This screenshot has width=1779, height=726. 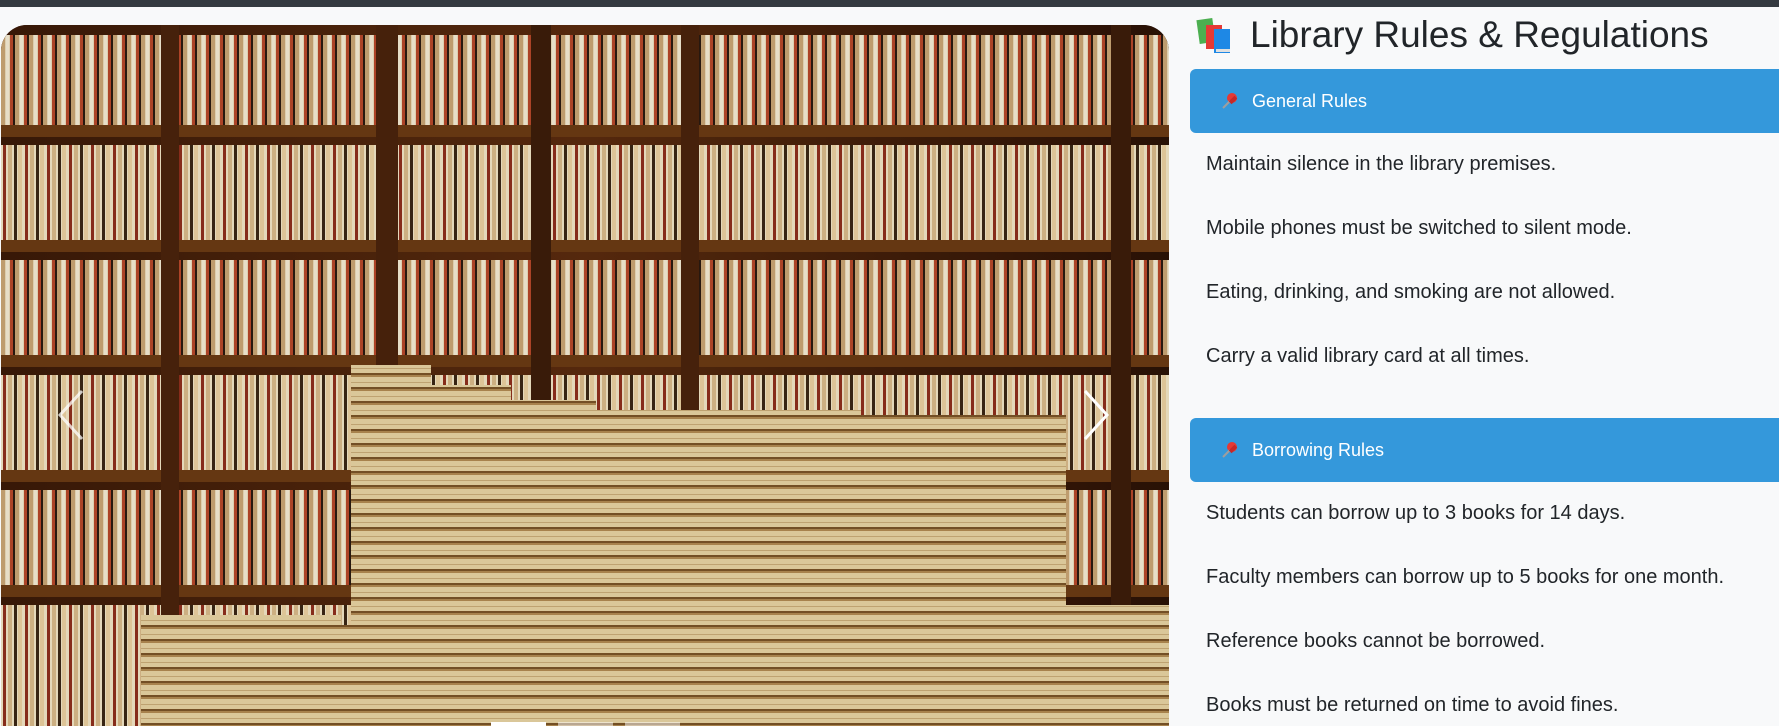 I want to click on rule-item: Reference books cannot be borrowed., so click(x=1376, y=641).